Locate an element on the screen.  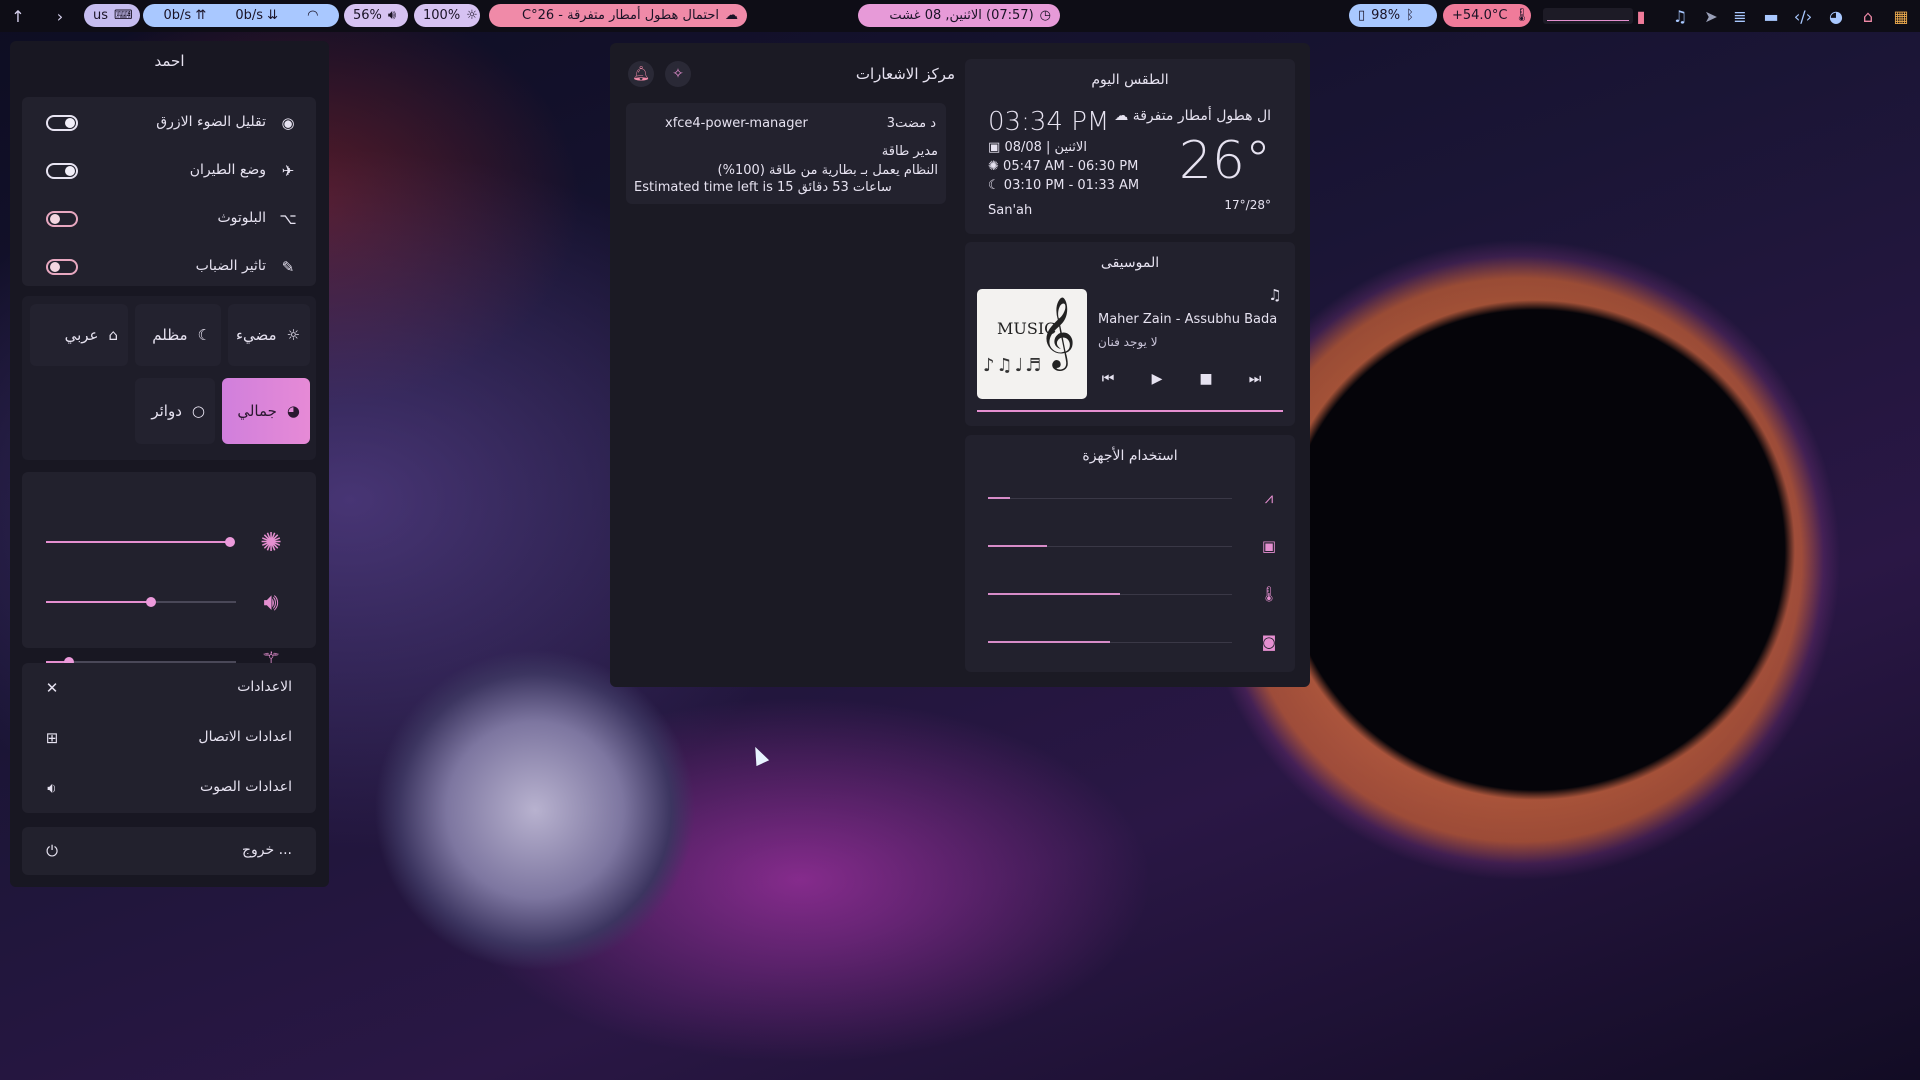
moon-icon: ☾ is located at coordinates (994, 185).